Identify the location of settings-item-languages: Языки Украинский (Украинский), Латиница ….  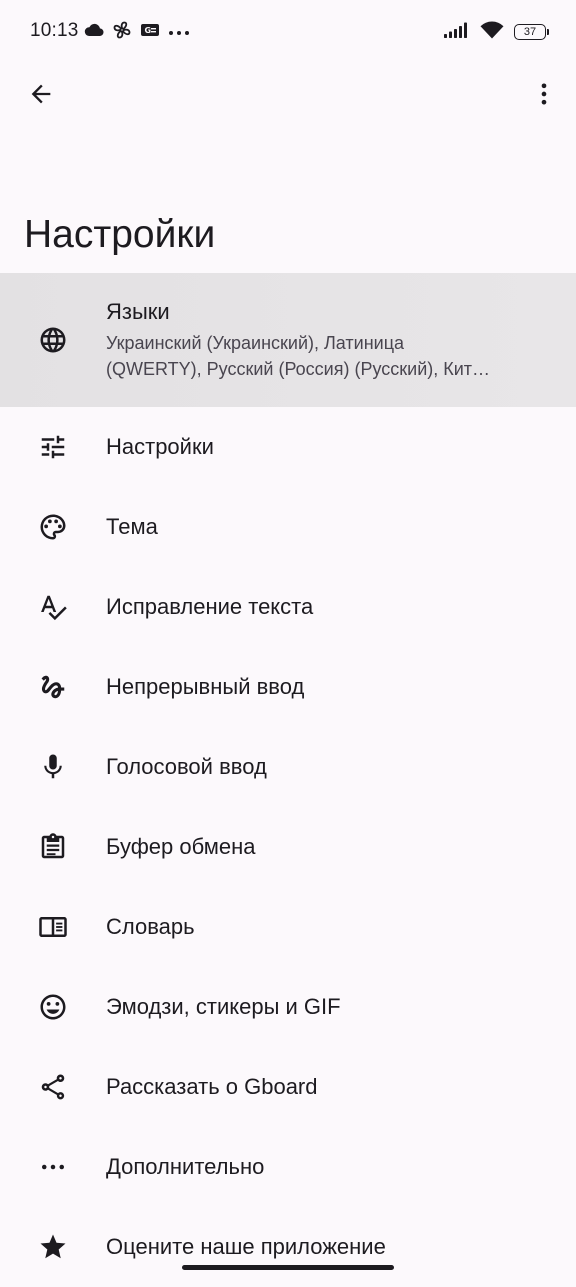
(288, 340).